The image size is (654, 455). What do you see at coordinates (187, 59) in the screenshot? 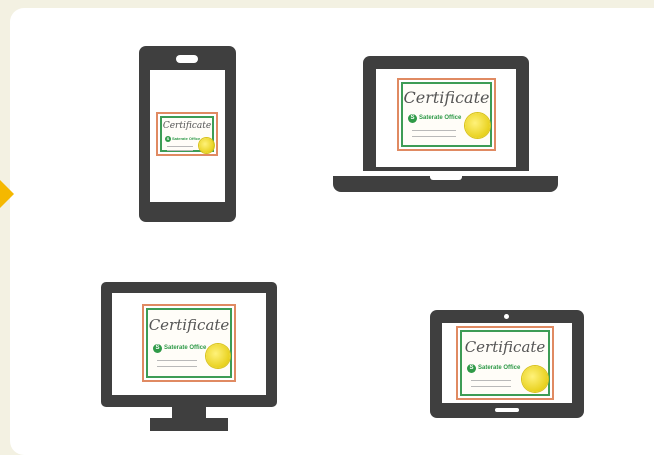
I see `speaker-icon` at bounding box center [187, 59].